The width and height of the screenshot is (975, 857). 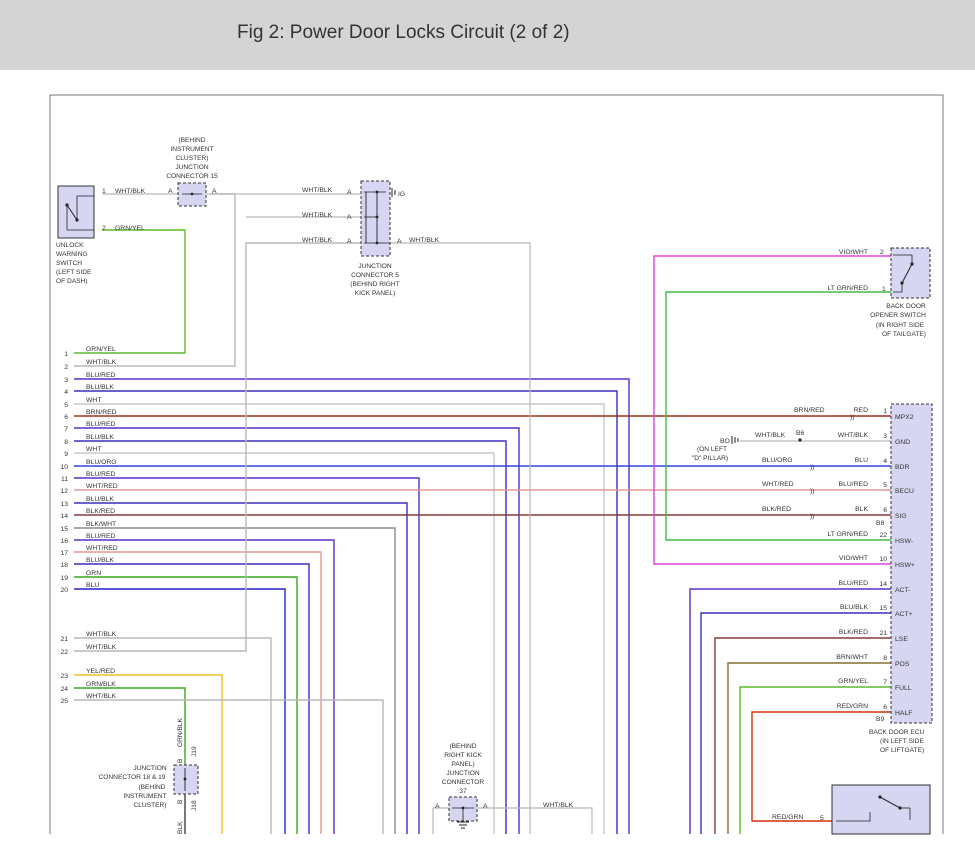 I want to click on jc15-pin-a-right: A, so click(x=214, y=191).